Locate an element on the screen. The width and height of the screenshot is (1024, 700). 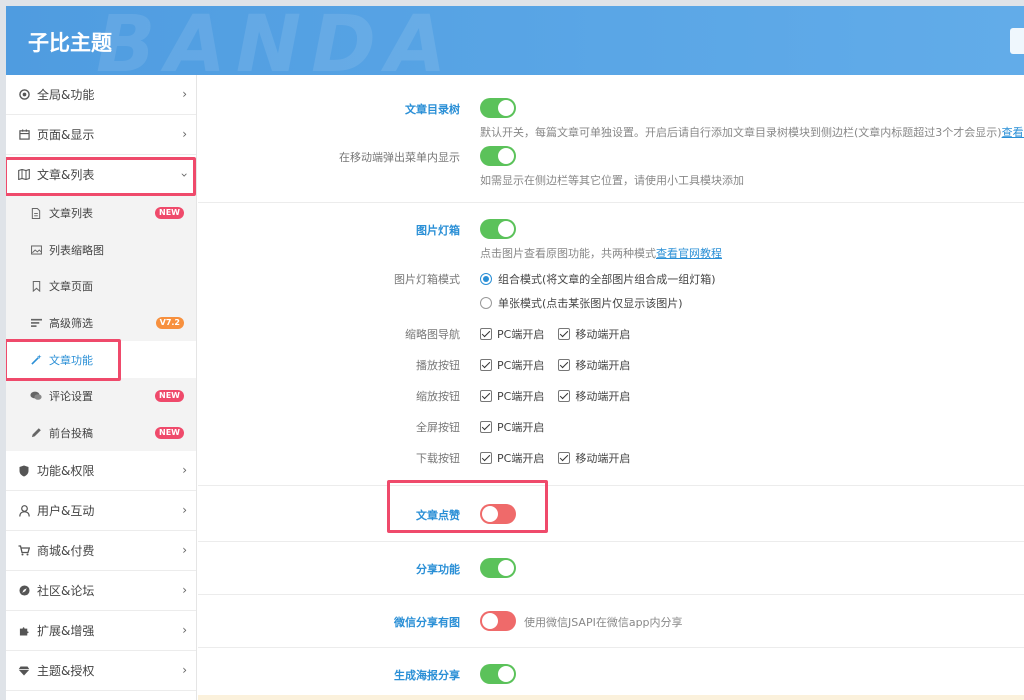
version-badge: V7.2 is located at coordinates (169, 322).